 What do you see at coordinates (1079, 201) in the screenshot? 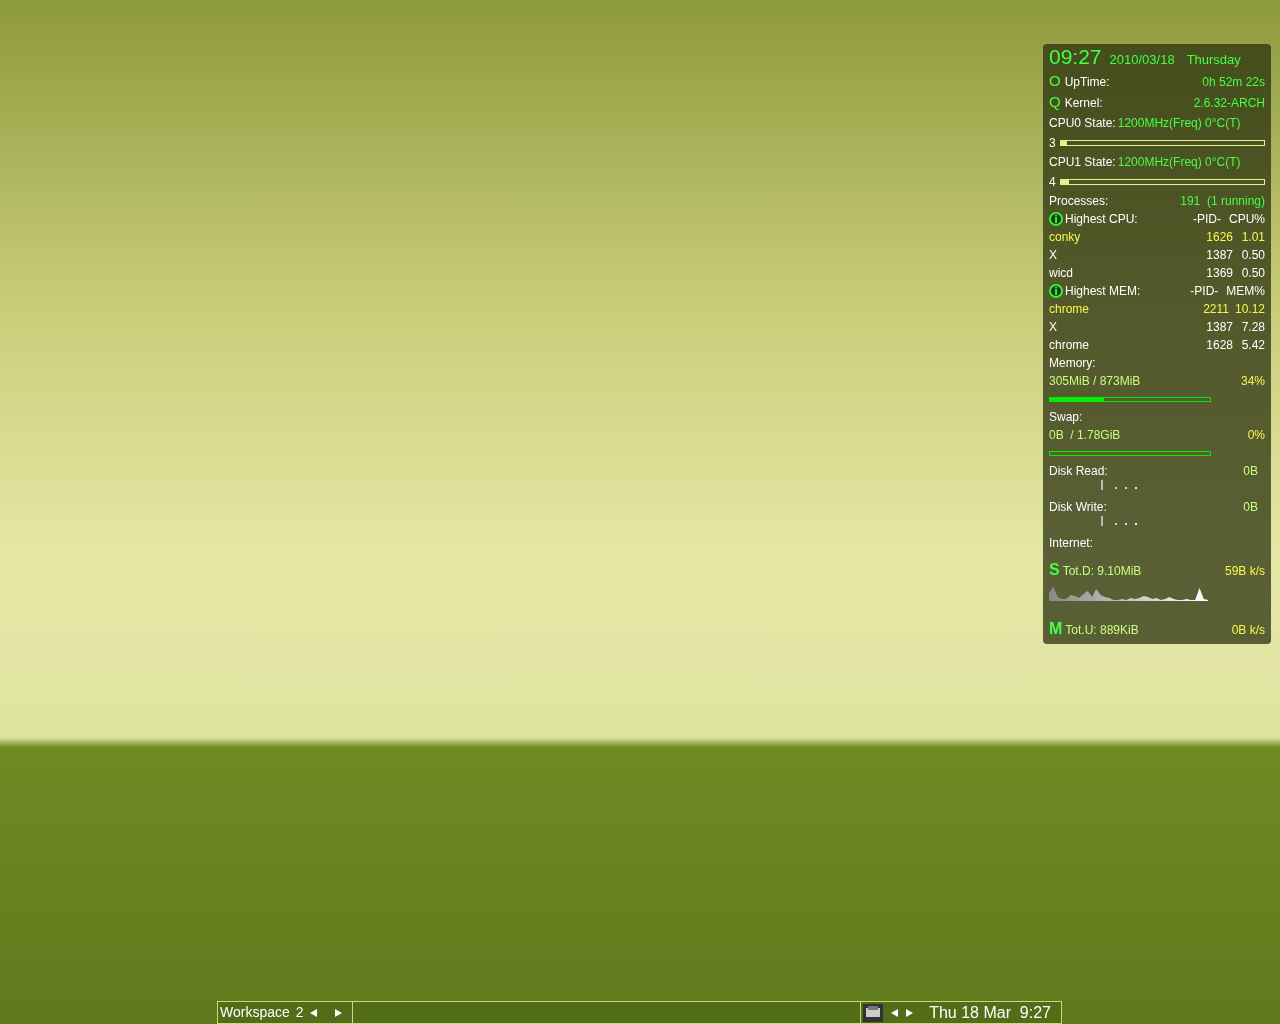
I see `processes-label: Processes:` at bounding box center [1079, 201].